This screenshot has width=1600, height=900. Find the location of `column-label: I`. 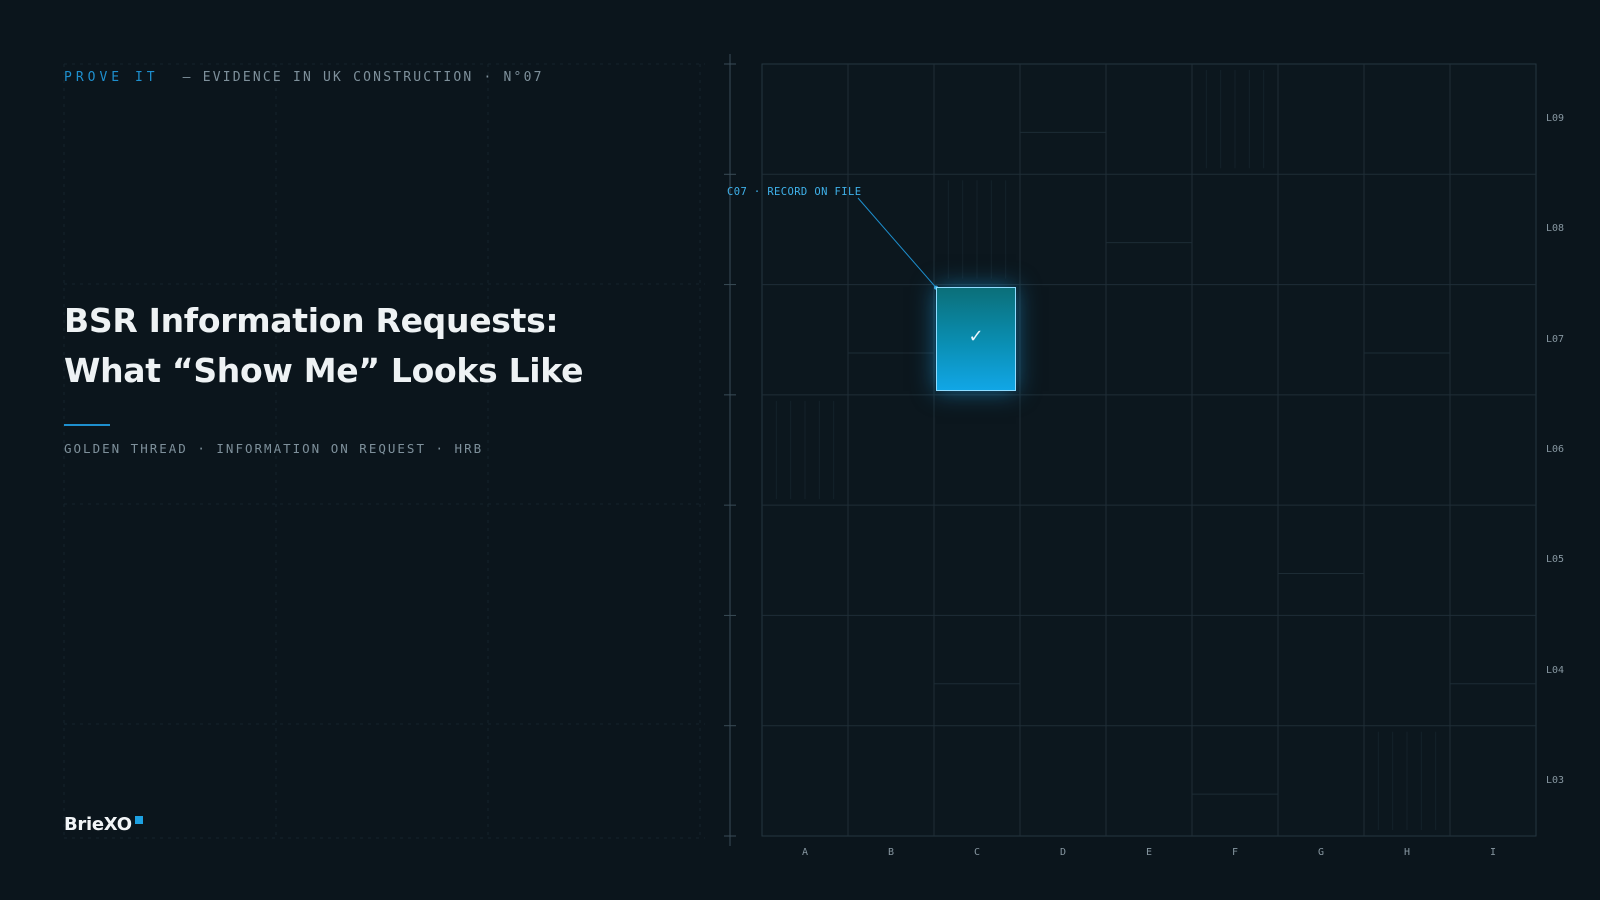

column-label: I is located at coordinates (1493, 852).